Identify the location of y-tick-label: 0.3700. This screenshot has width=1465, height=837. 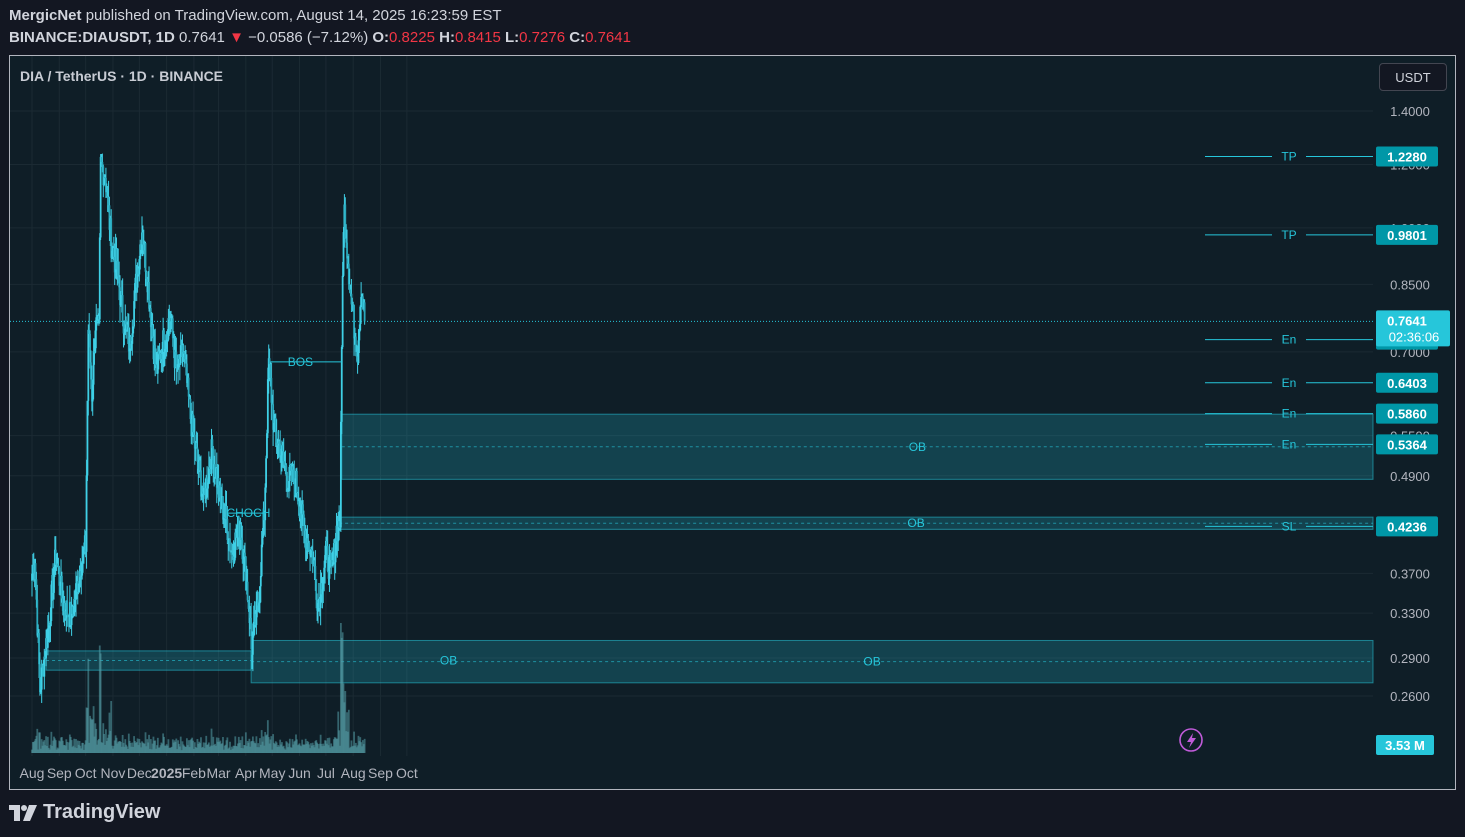
(1410, 573).